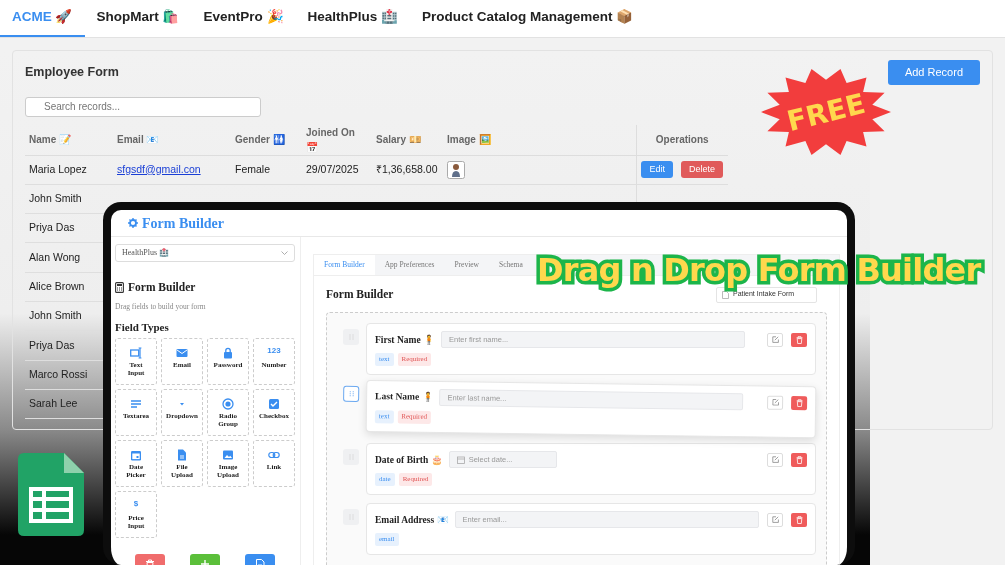 The width and height of the screenshot is (1005, 565). Describe the element at coordinates (55, 256) in the screenshot. I see `table-cell: Alan Wong` at that location.